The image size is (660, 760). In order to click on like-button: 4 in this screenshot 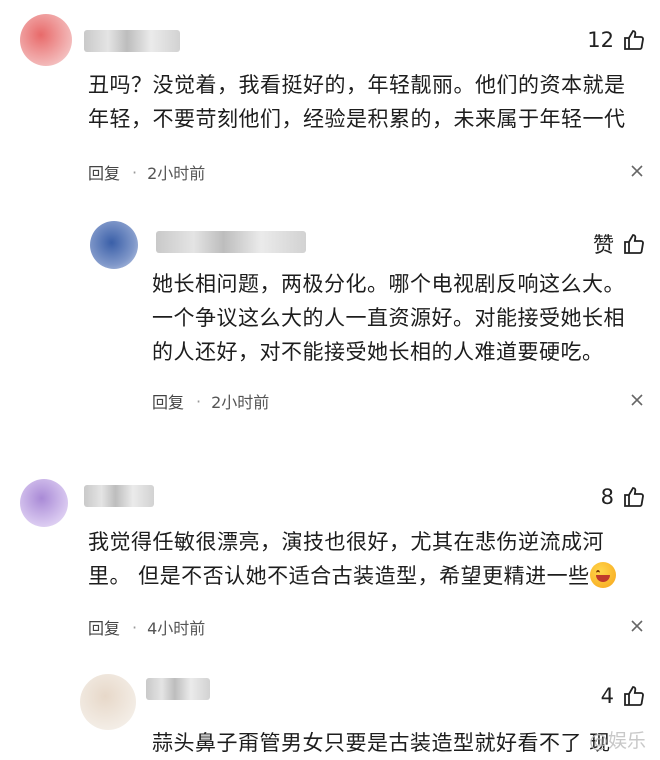, I will do `click(623, 696)`.